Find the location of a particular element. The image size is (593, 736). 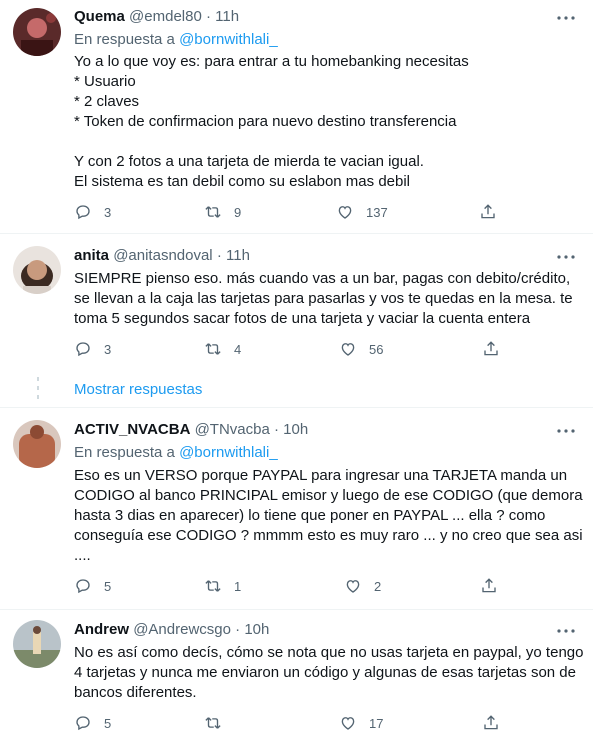

handle: @TNvacba is located at coordinates (232, 429).